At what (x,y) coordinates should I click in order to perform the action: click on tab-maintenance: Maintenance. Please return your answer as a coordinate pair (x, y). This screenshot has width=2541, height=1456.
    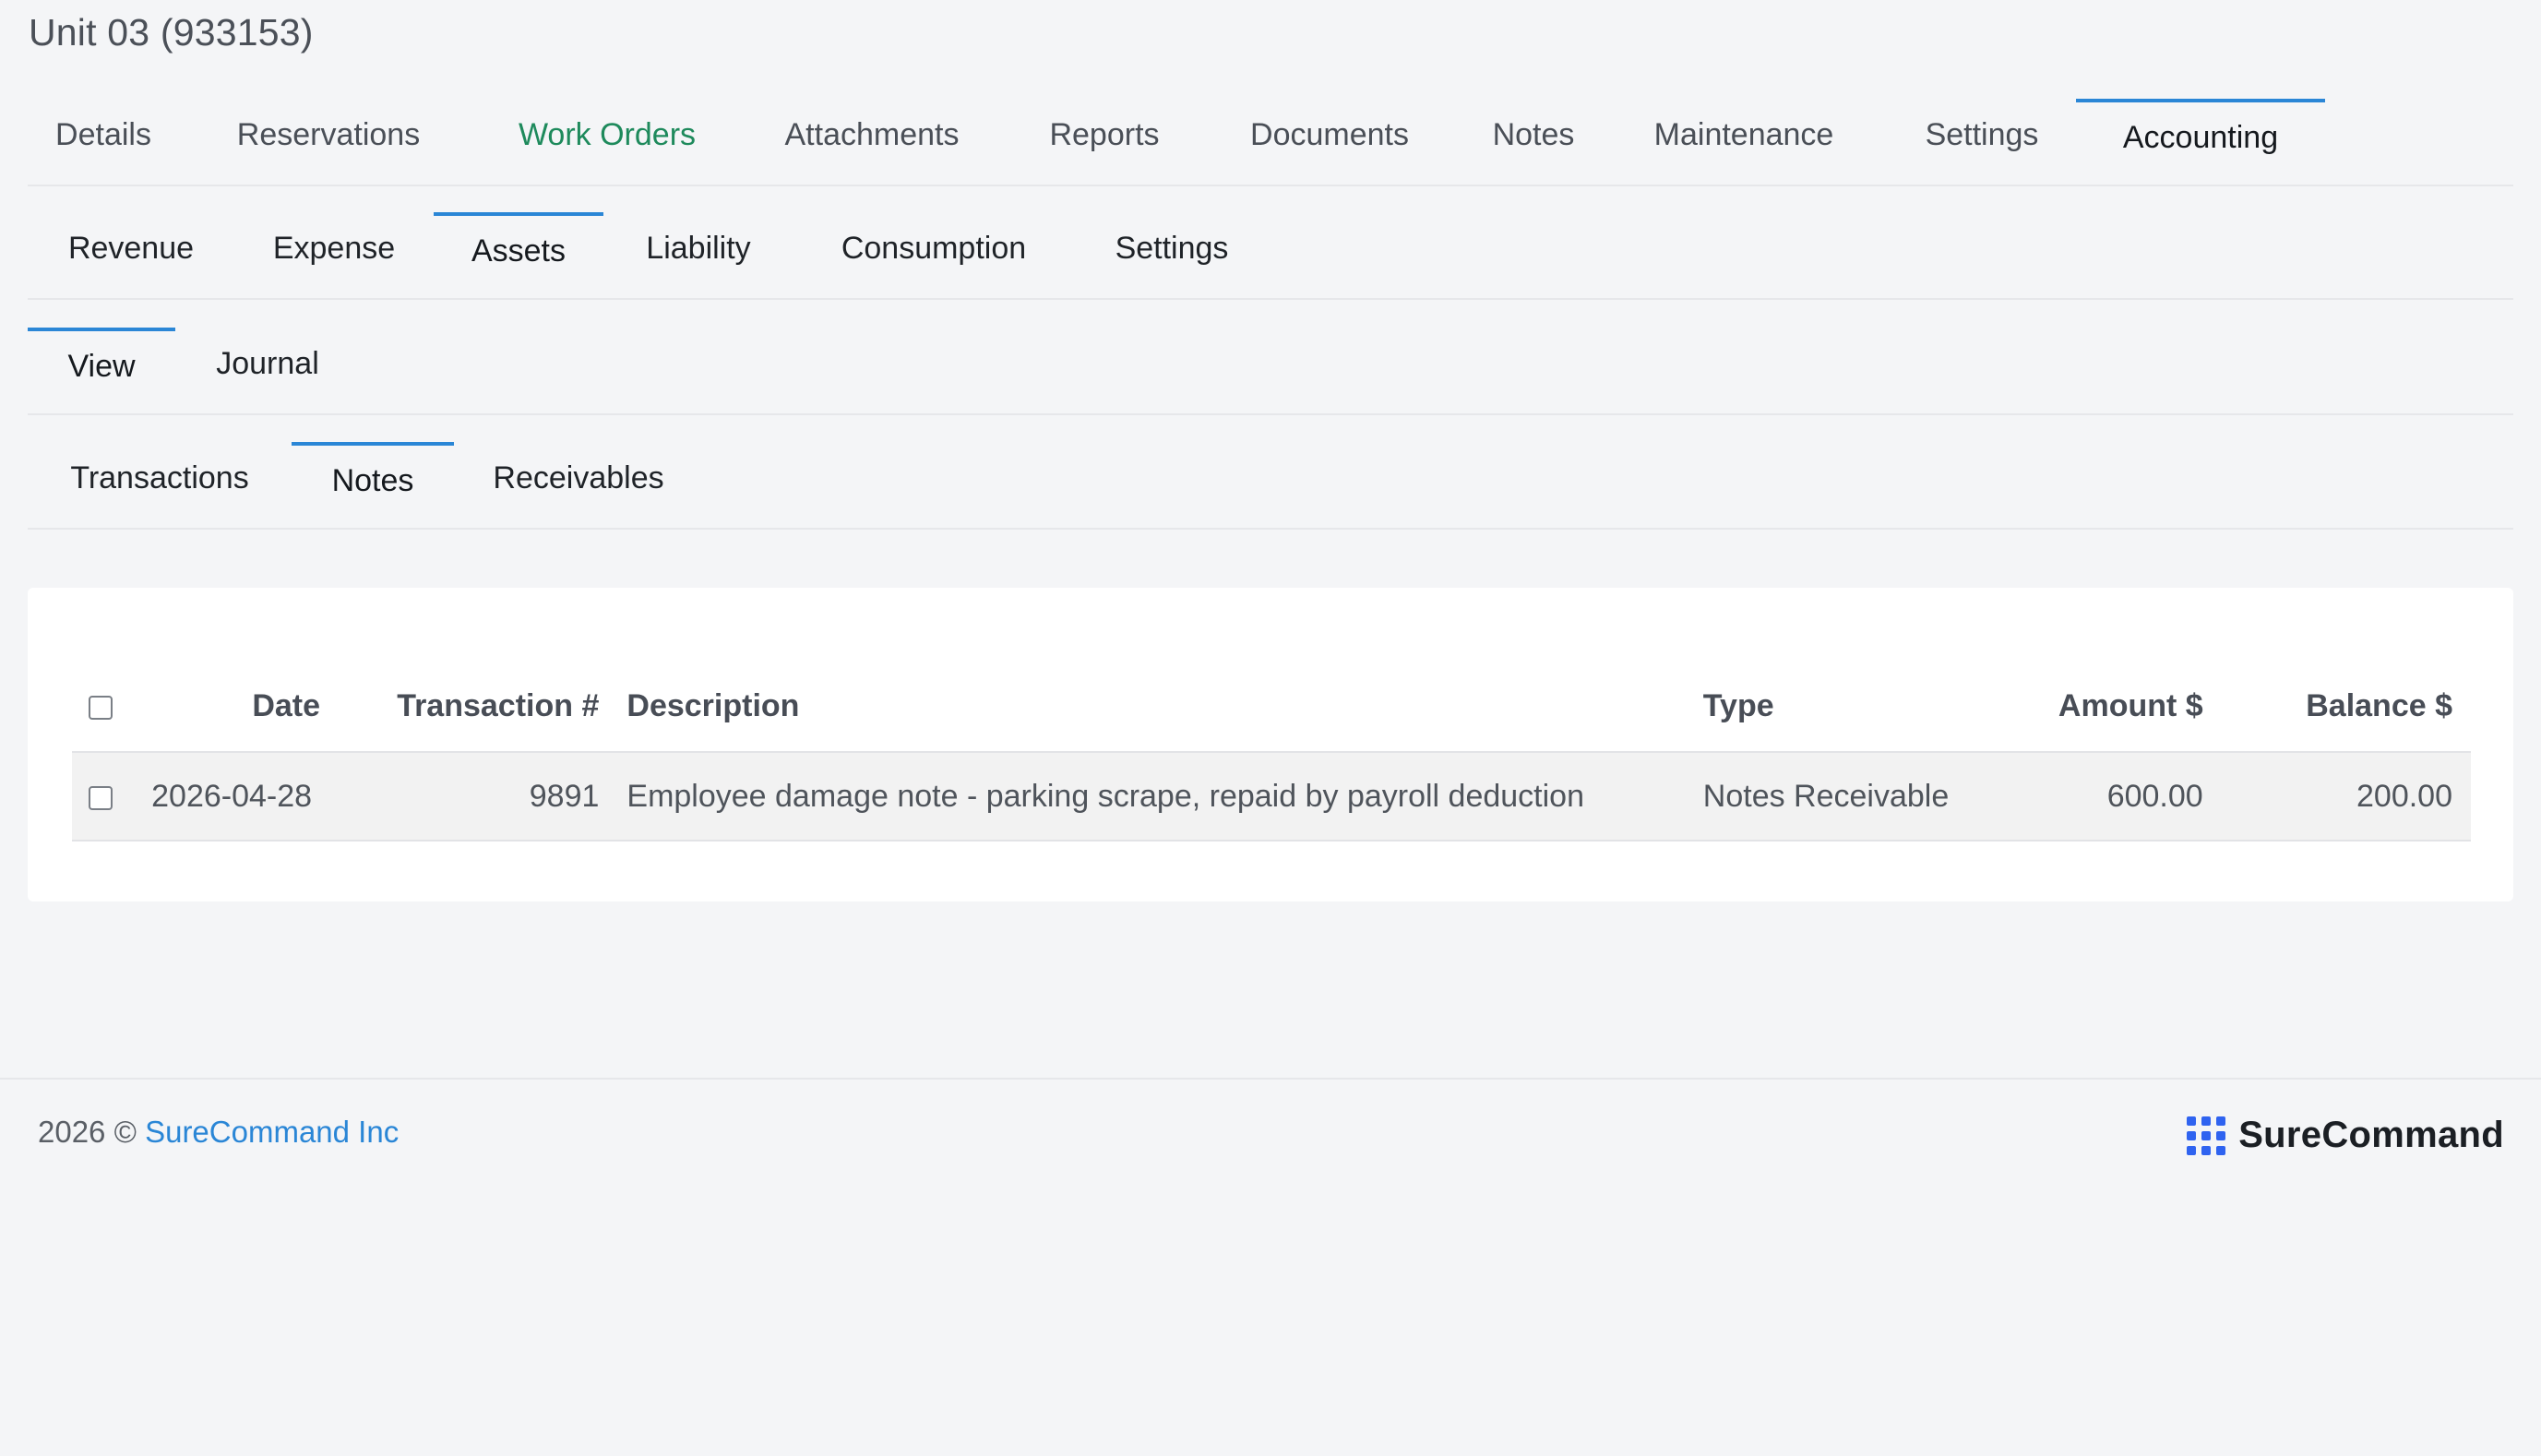
    Looking at the image, I should click on (1743, 135).